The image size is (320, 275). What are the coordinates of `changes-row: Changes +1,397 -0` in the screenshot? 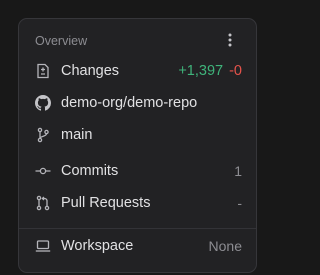 It's located at (138, 71).